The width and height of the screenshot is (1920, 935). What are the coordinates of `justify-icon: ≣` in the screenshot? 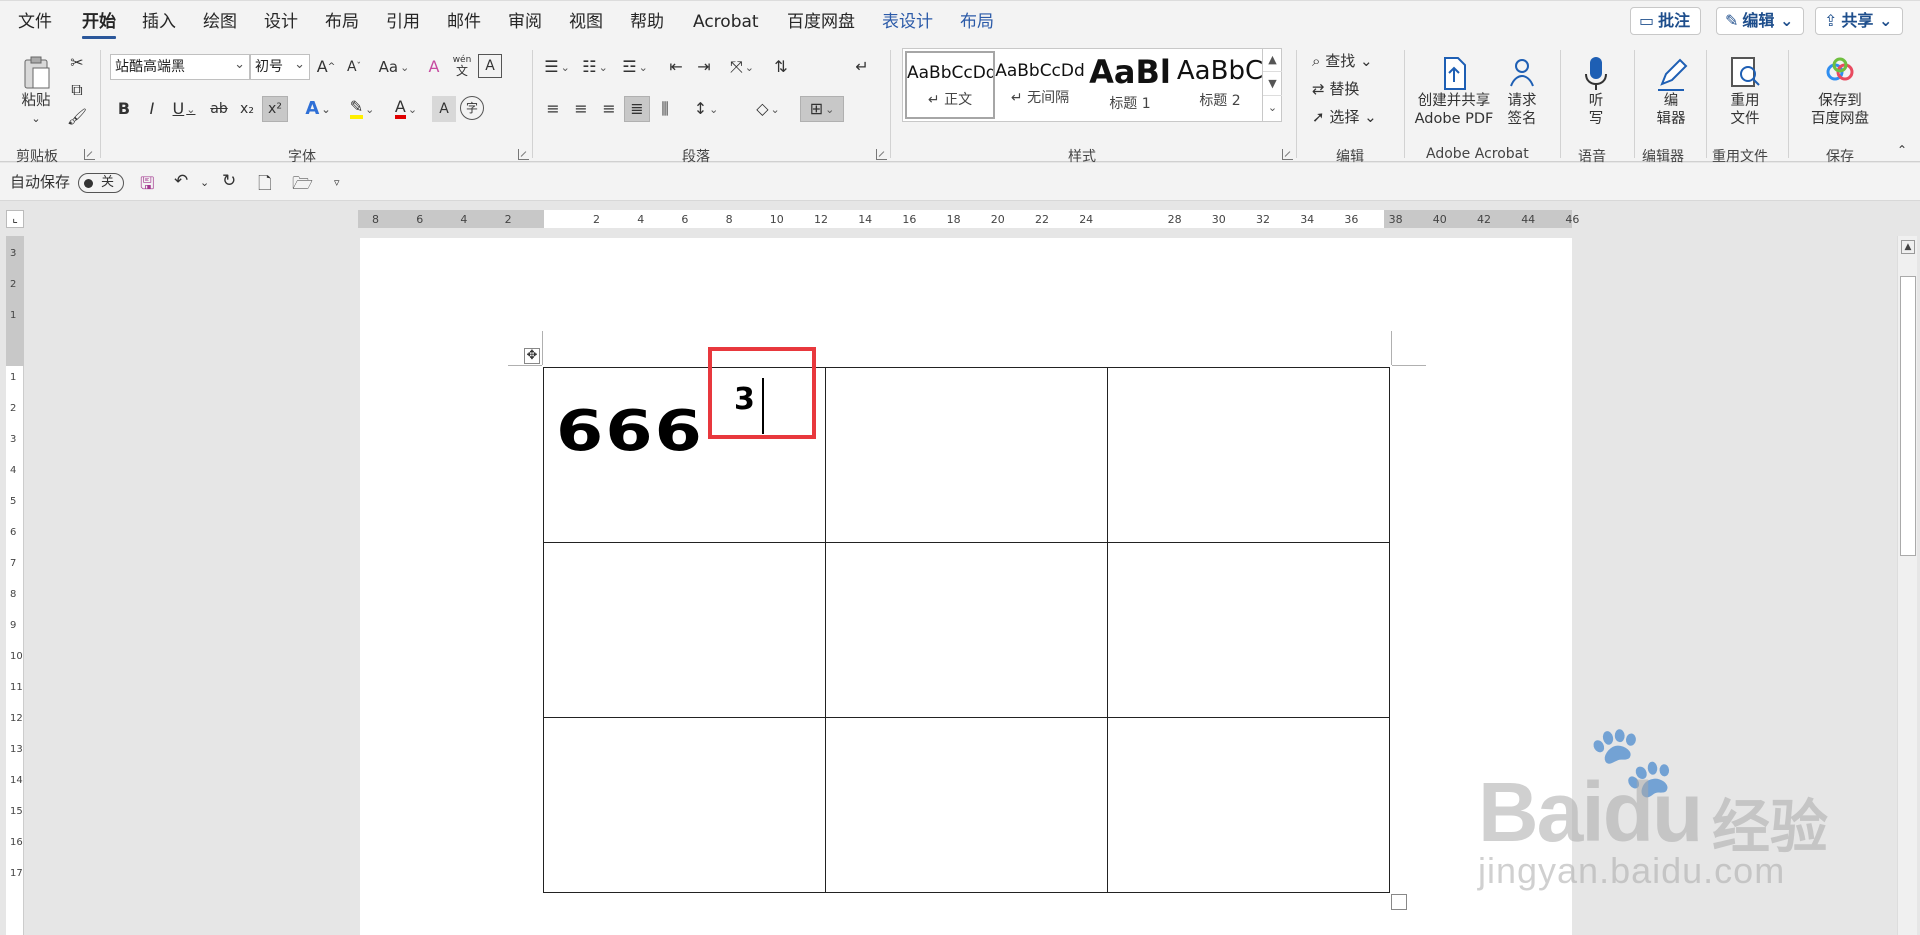 It's located at (637, 109).